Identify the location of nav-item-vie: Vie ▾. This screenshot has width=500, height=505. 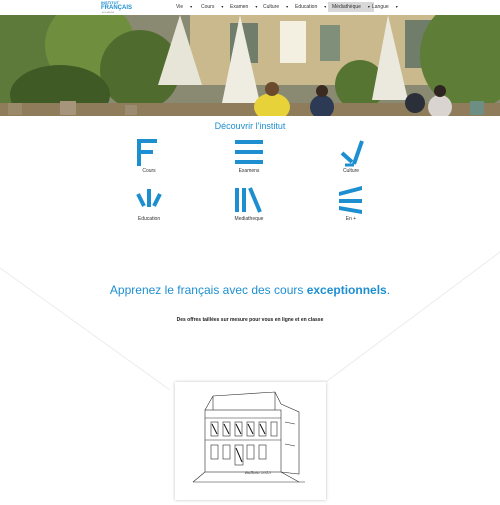
(184, 7).